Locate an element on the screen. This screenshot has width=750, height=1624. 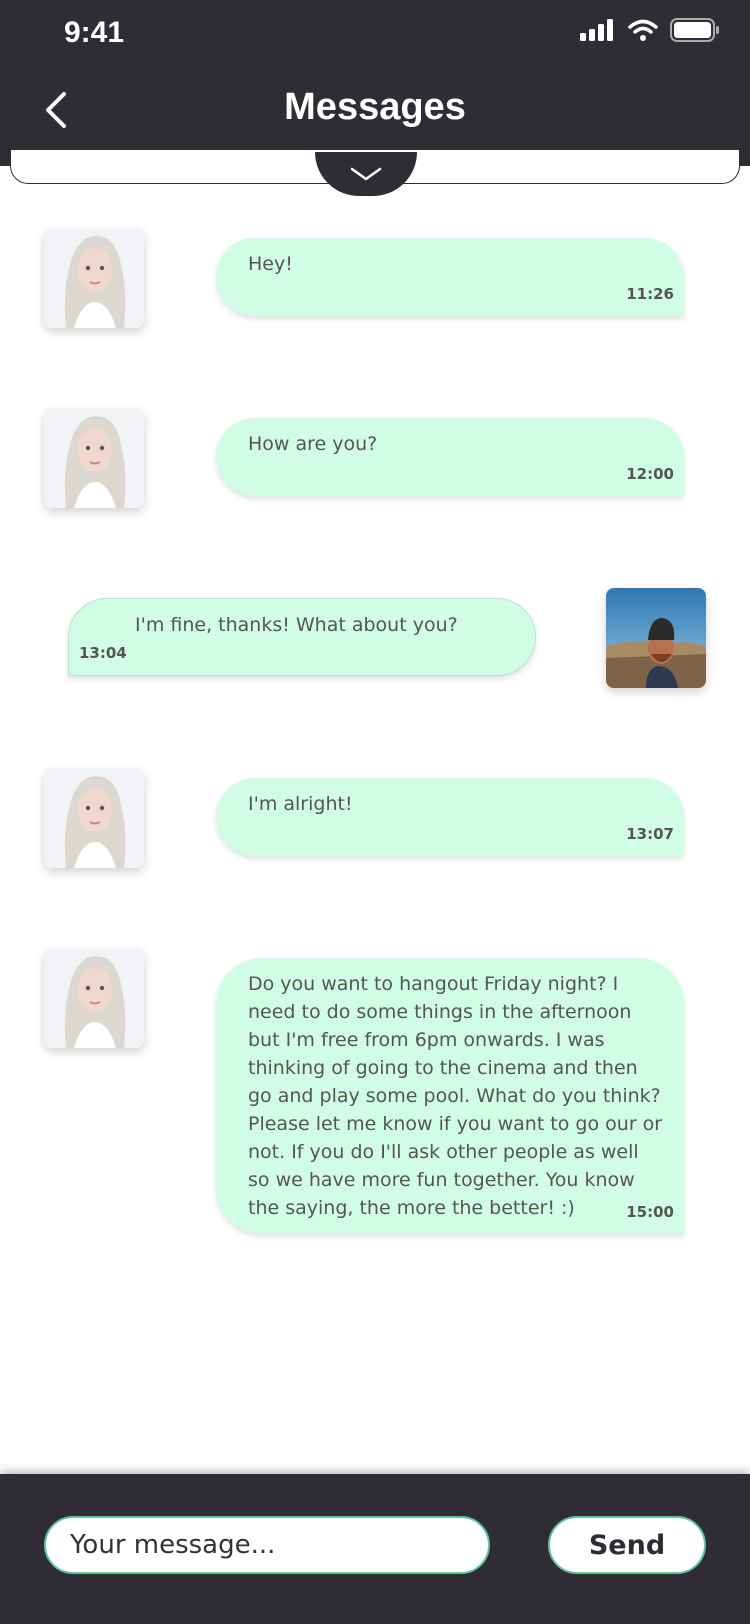
app-header: 9:41 Messages is located at coordinates (375, 83).